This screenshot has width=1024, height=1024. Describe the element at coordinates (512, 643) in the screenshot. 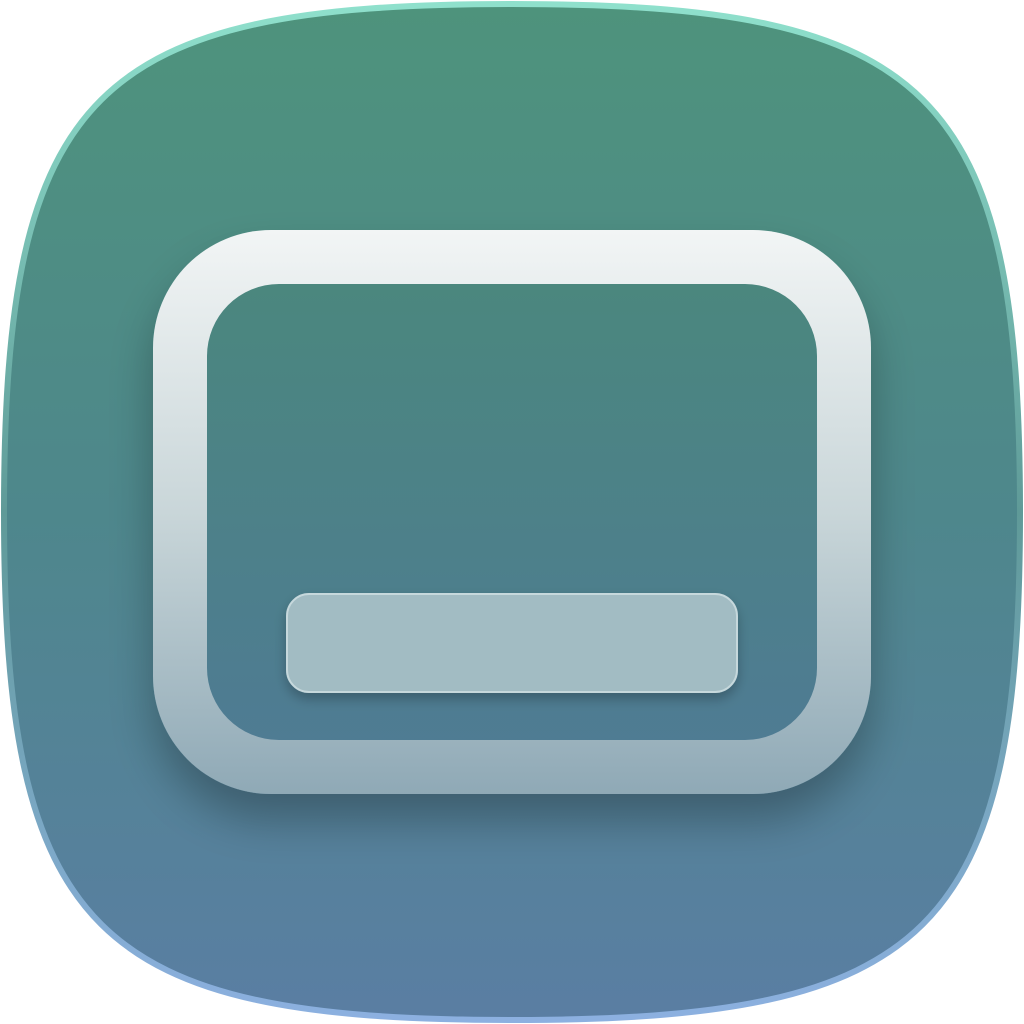

I see `window-bottom-bar` at that location.